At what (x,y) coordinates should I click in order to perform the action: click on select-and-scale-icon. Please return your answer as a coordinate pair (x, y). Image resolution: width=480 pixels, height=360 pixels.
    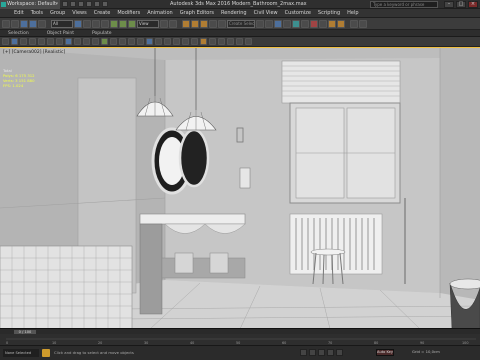
    Looking at the image, I should click on (132, 23).